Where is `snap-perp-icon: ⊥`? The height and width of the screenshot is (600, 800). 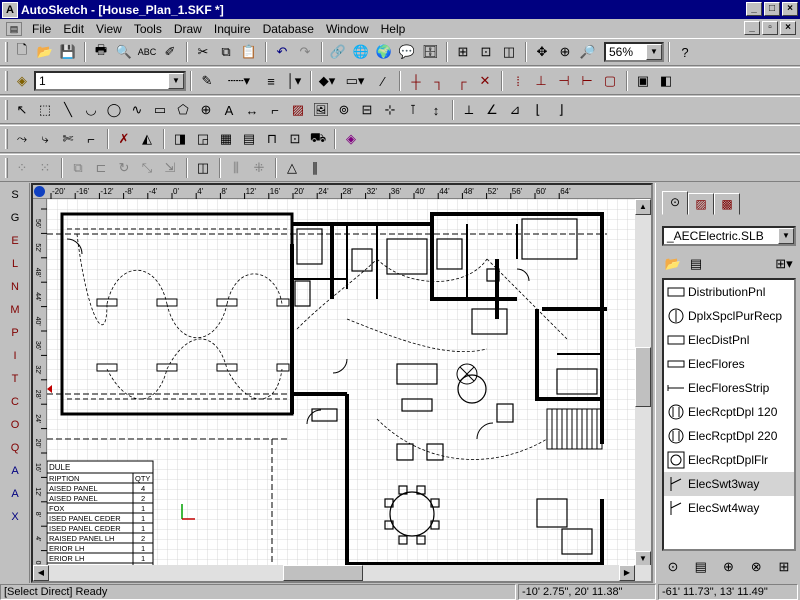
snap-perp-icon: ⊥ is located at coordinates (541, 81).